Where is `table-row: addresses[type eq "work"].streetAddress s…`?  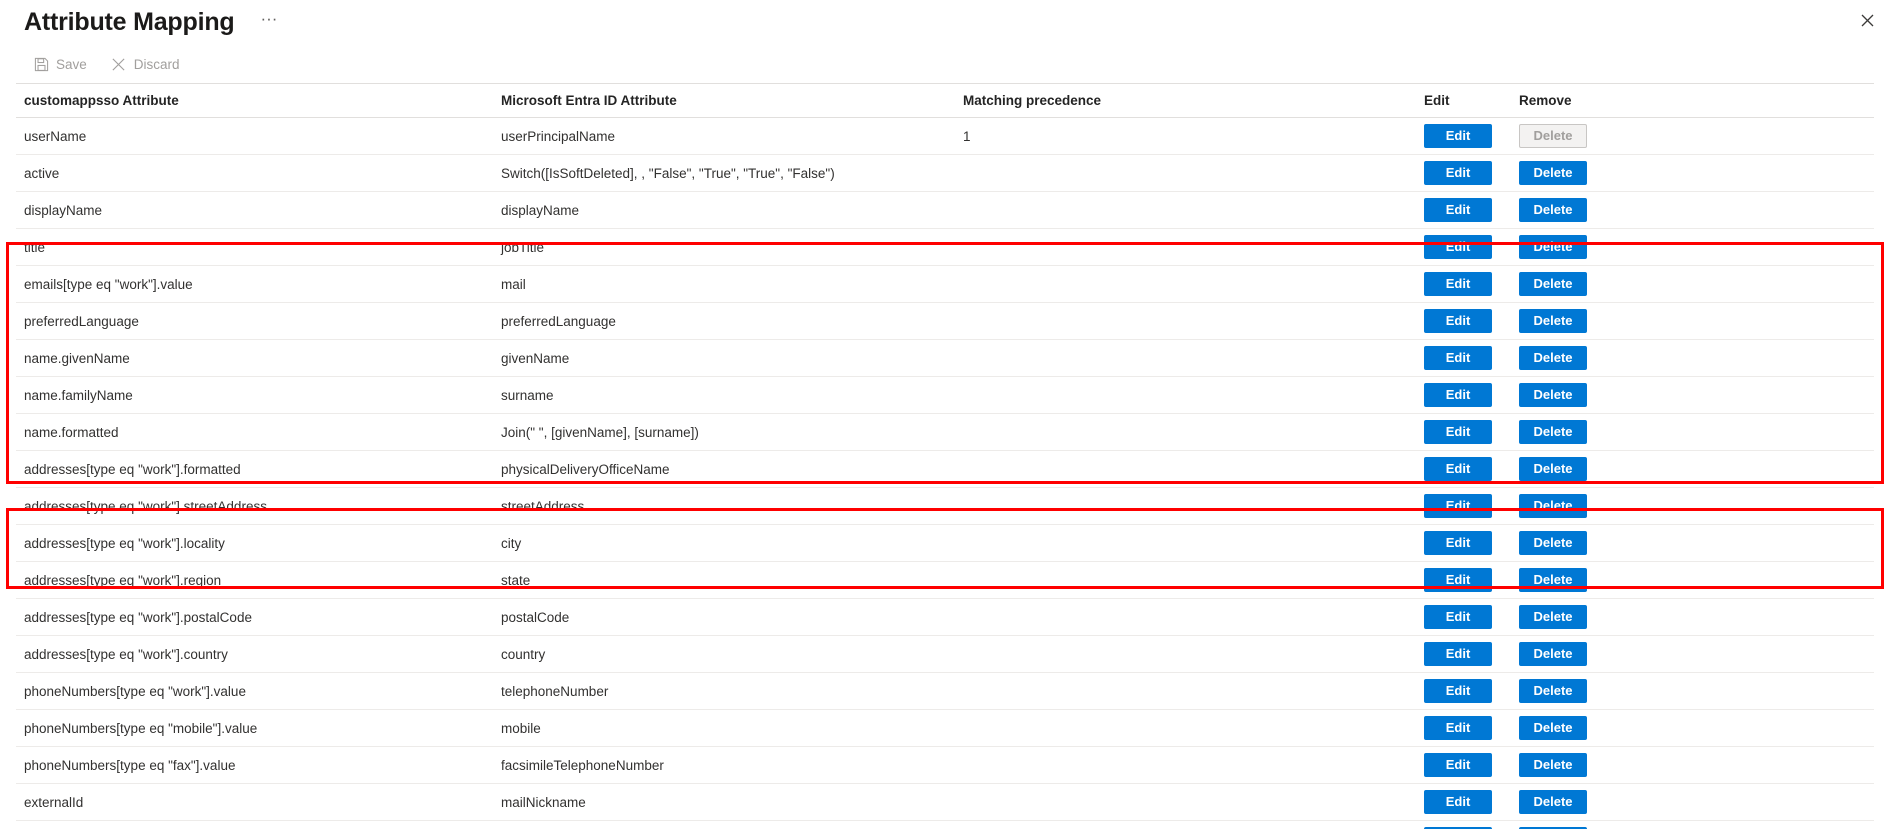
table-row: addresses[type eq "work"].streetAddress s… is located at coordinates (945, 506).